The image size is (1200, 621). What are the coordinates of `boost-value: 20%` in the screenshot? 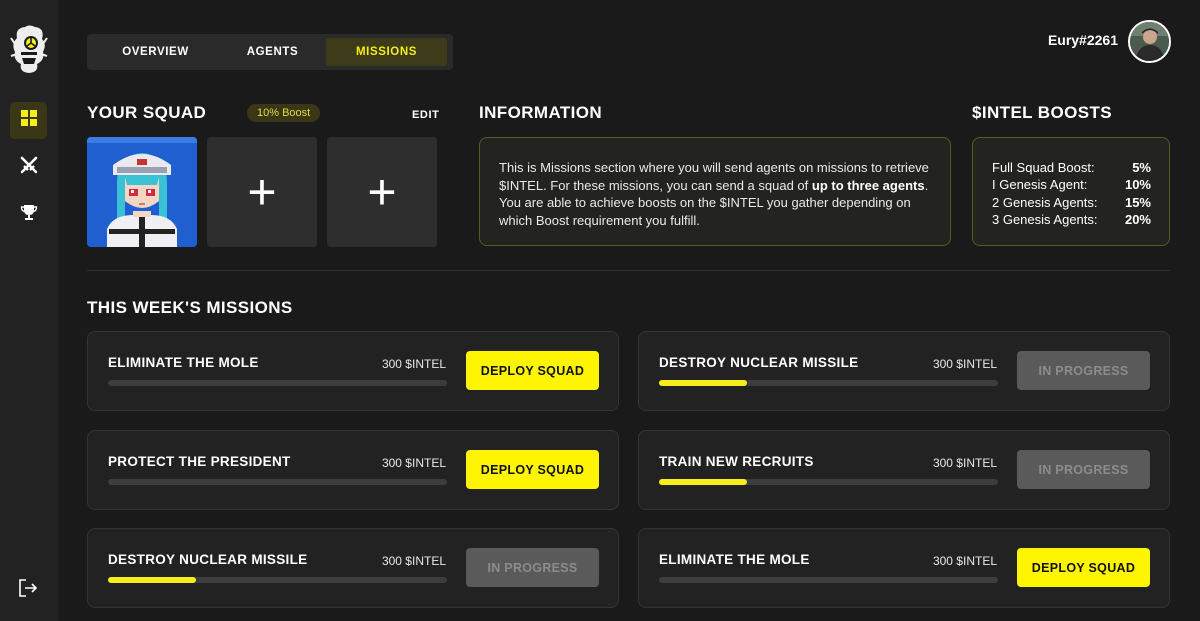 It's located at (1137, 219).